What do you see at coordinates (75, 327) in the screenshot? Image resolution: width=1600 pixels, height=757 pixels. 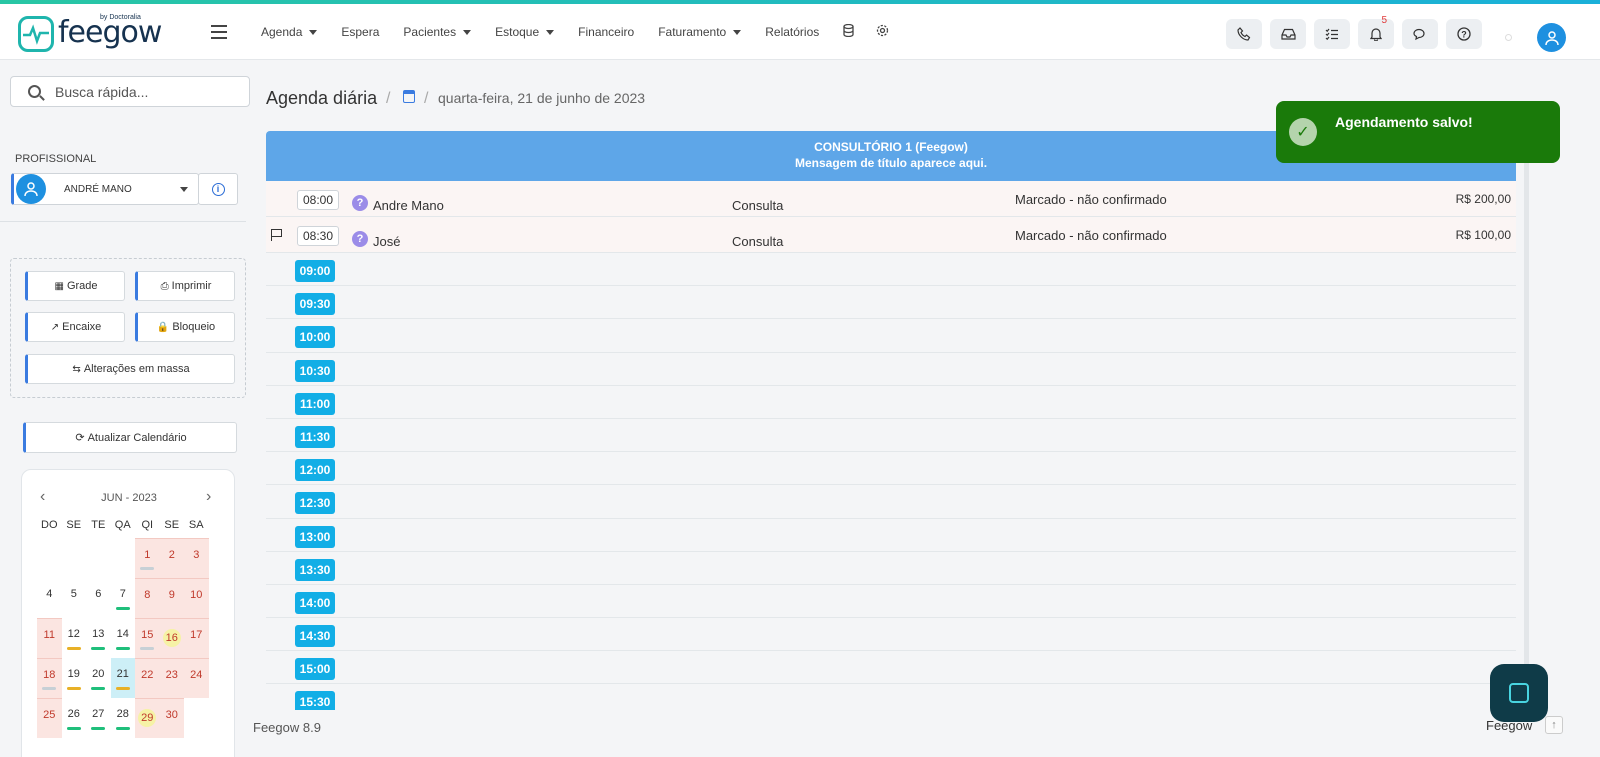 I see `encaixe-button: ↗ Encaixe` at bounding box center [75, 327].